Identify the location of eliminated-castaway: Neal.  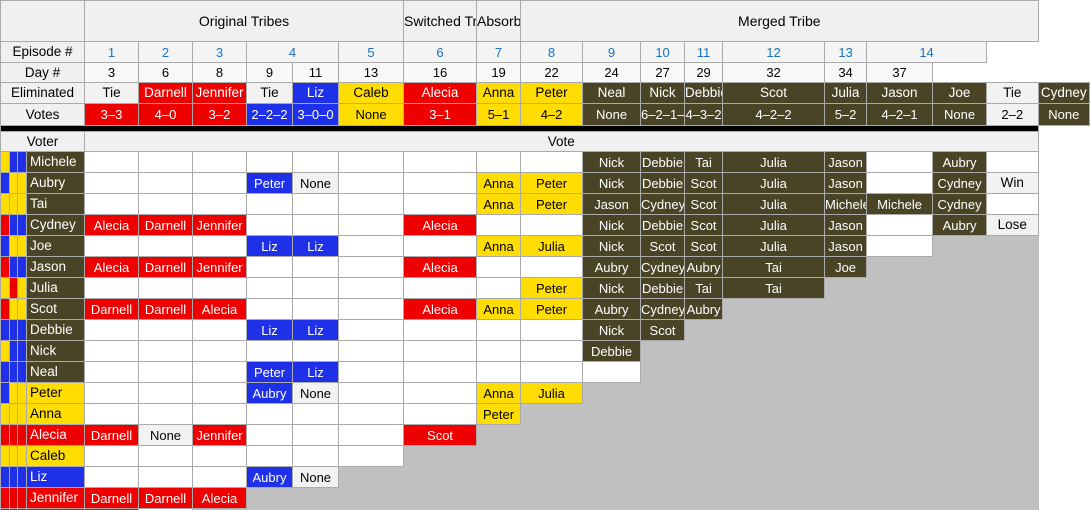
(612, 93).